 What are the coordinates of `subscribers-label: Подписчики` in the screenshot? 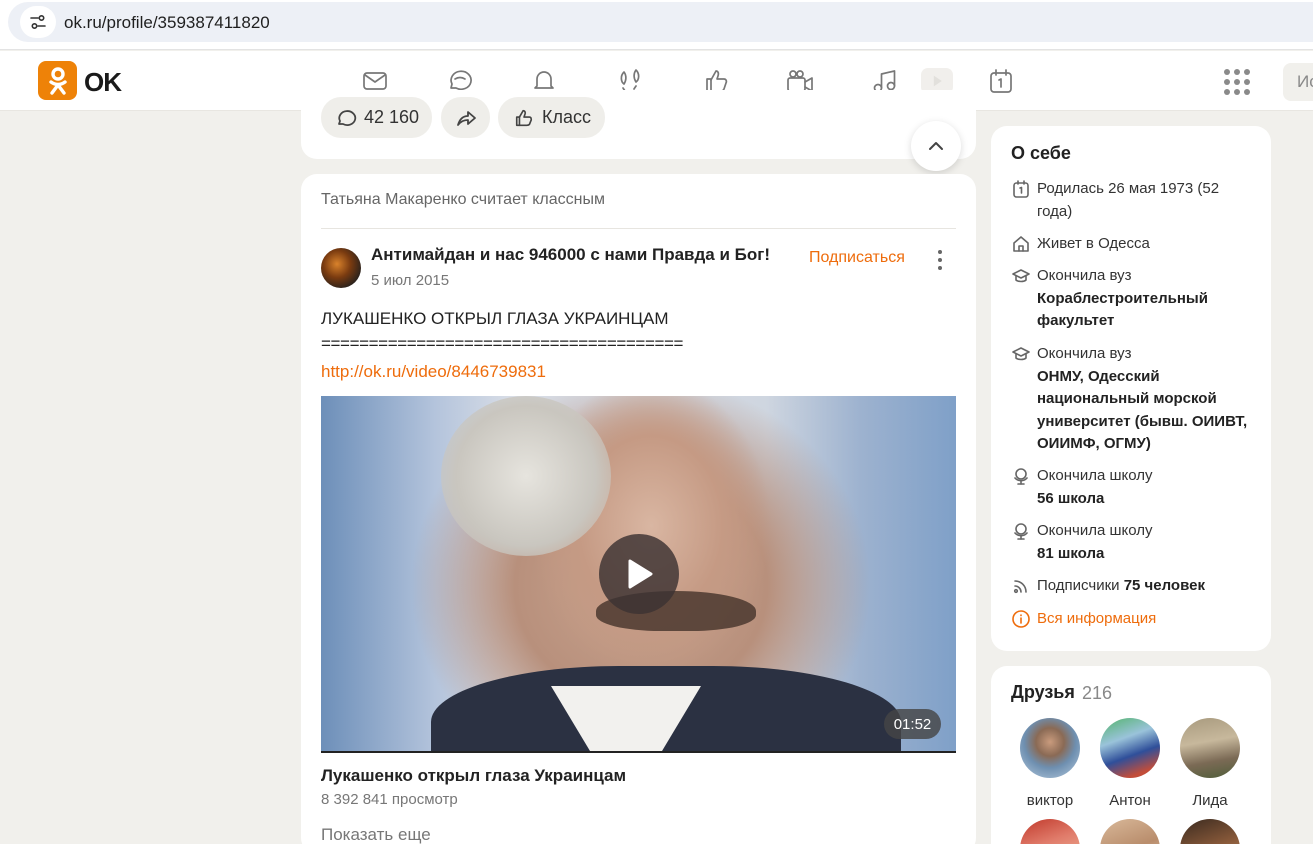 It's located at (1078, 585).